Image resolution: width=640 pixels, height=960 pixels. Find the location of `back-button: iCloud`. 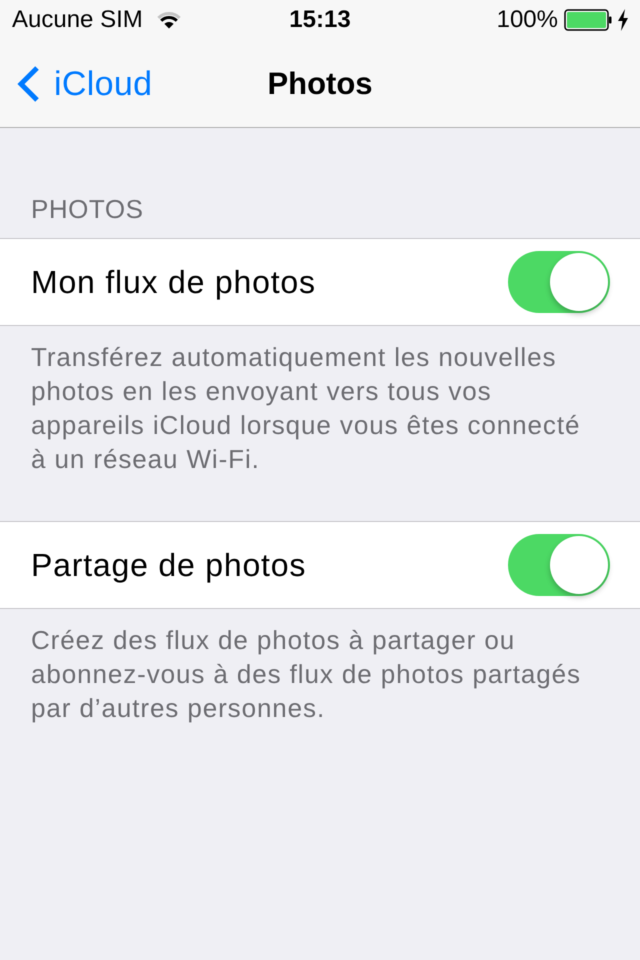

back-button: iCloud is located at coordinates (76, 84).